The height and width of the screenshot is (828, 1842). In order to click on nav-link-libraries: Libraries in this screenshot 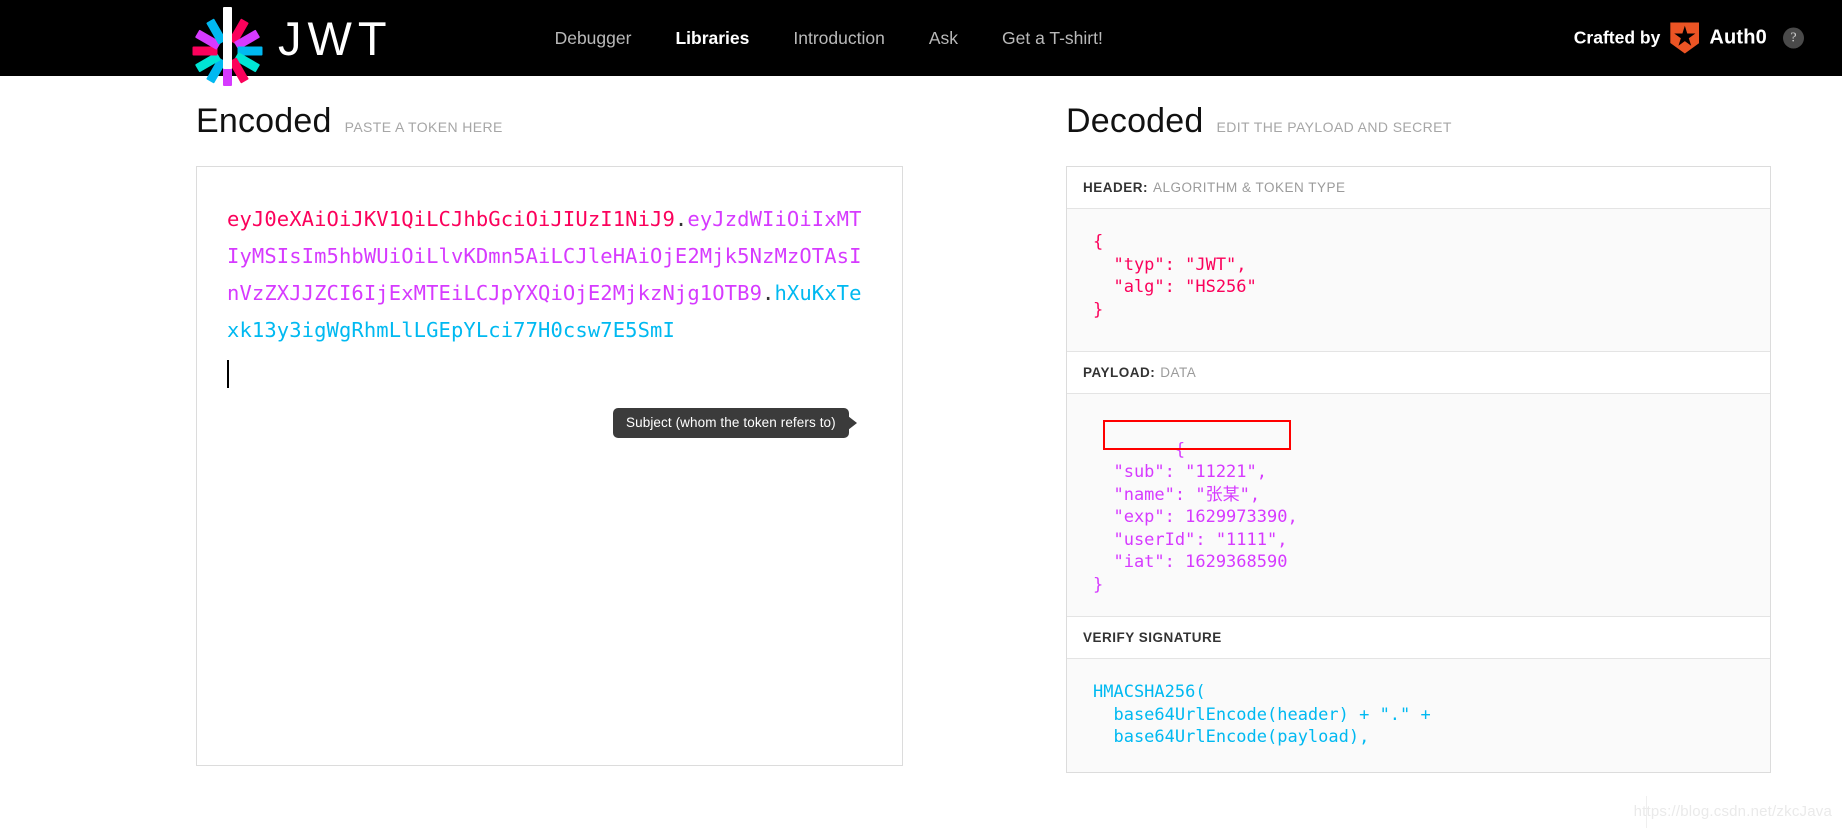, I will do `click(712, 38)`.